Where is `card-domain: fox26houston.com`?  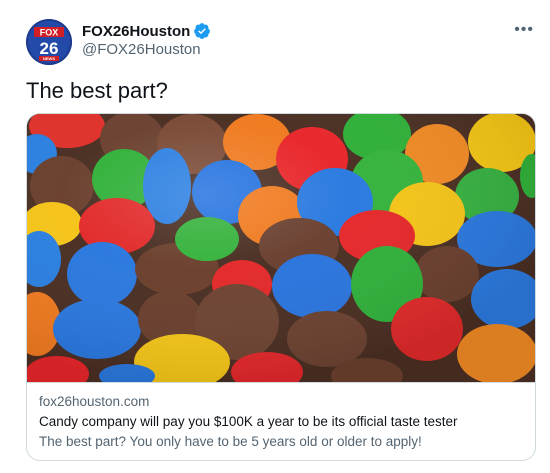
card-domain: fox26houston.com is located at coordinates (94, 401).